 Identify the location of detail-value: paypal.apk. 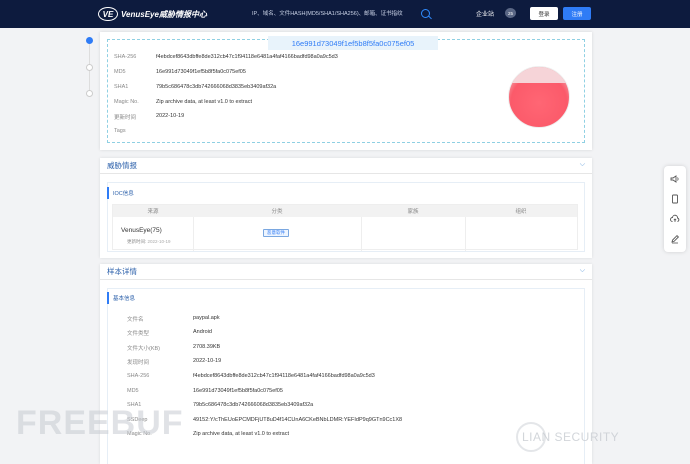
(206, 318).